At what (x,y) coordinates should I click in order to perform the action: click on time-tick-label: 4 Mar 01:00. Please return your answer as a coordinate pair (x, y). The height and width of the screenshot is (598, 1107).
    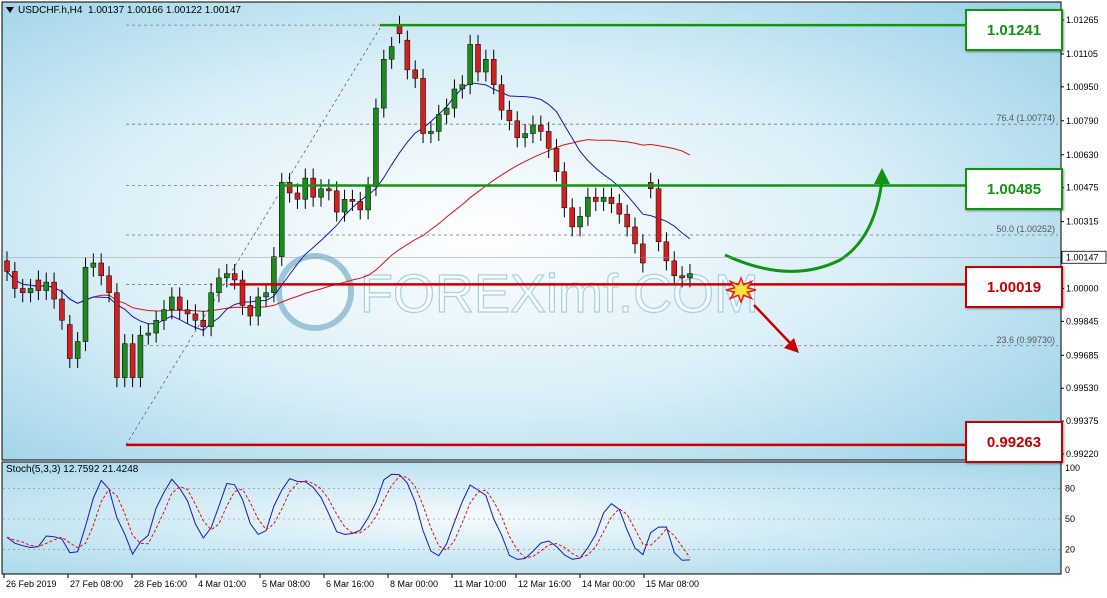
    Looking at the image, I should click on (222, 584).